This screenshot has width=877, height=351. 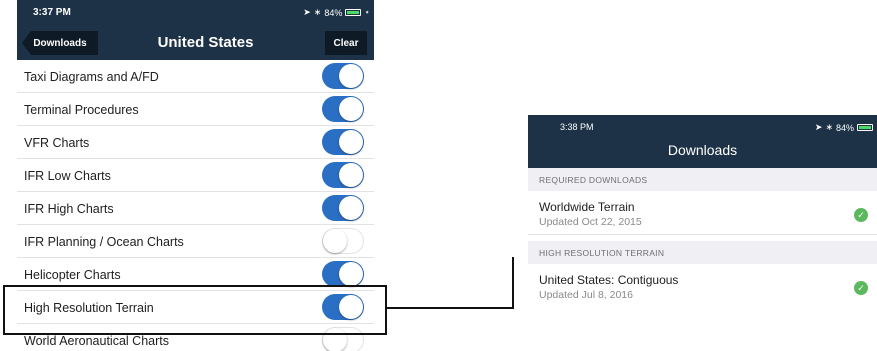 I want to click on download-item-title: United States: Contiguous, so click(x=609, y=280).